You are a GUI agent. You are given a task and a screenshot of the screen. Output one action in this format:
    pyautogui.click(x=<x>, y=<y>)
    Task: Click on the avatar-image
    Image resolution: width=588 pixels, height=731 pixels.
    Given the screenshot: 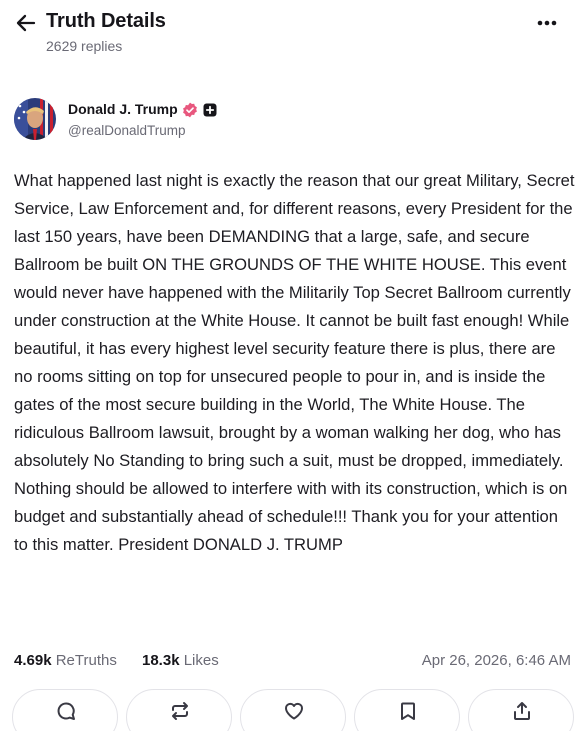 What is the action you would take?
    pyautogui.click(x=35, y=119)
    